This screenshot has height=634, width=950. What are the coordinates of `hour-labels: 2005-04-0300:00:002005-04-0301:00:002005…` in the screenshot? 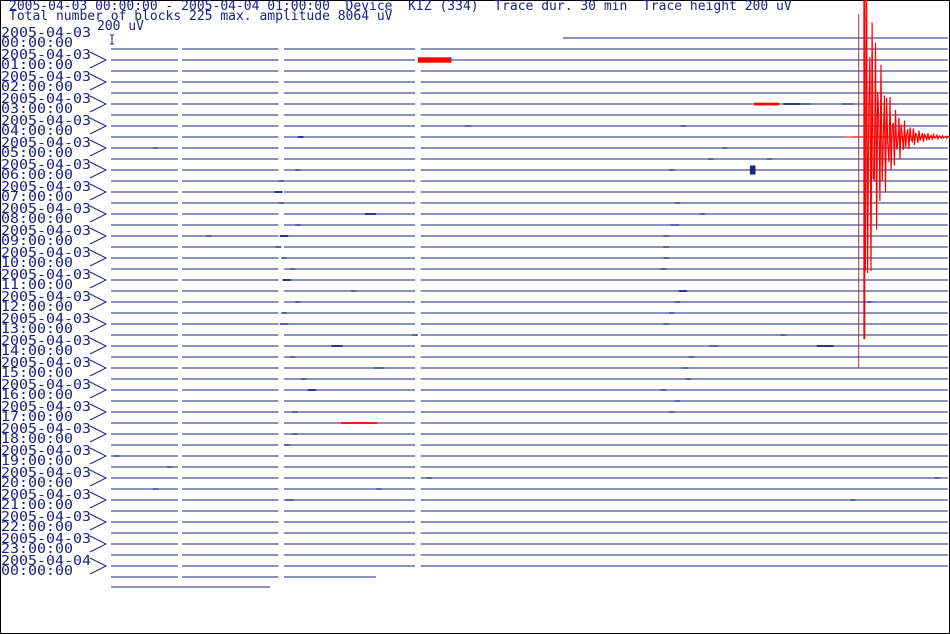 It's located at (54, 302).